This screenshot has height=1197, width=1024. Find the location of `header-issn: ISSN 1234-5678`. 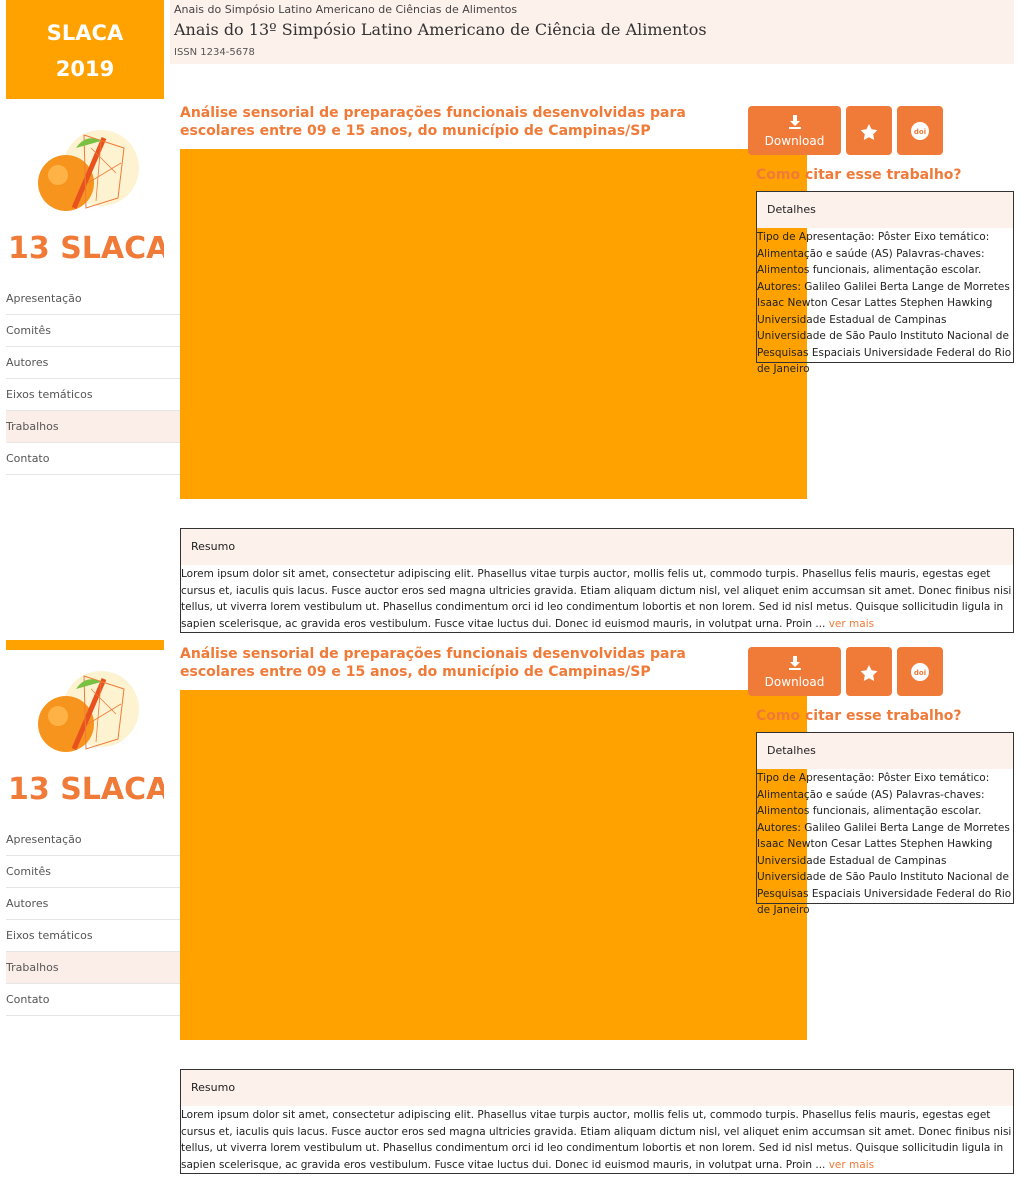

header-issn: ISSN 1234-5678 is located at coordinates (214, 52).